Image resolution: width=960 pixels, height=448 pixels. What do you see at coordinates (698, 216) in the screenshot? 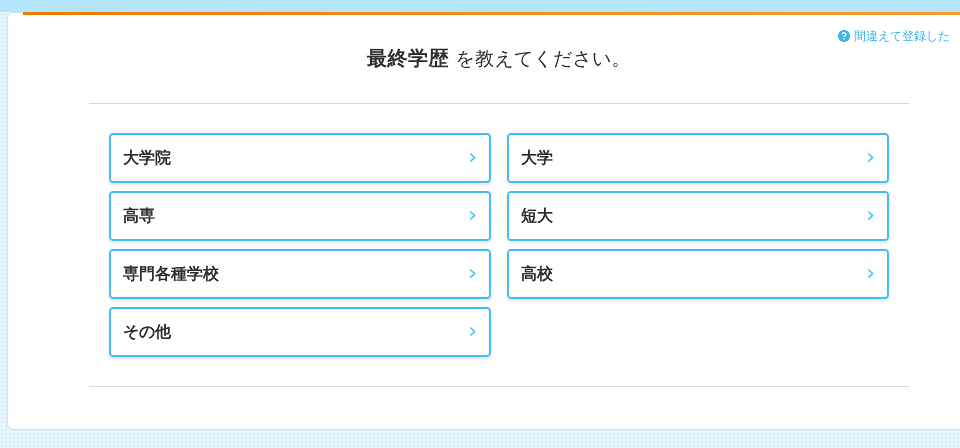
I see `option-button: 短大 ›` at bounding box center [698, 216].